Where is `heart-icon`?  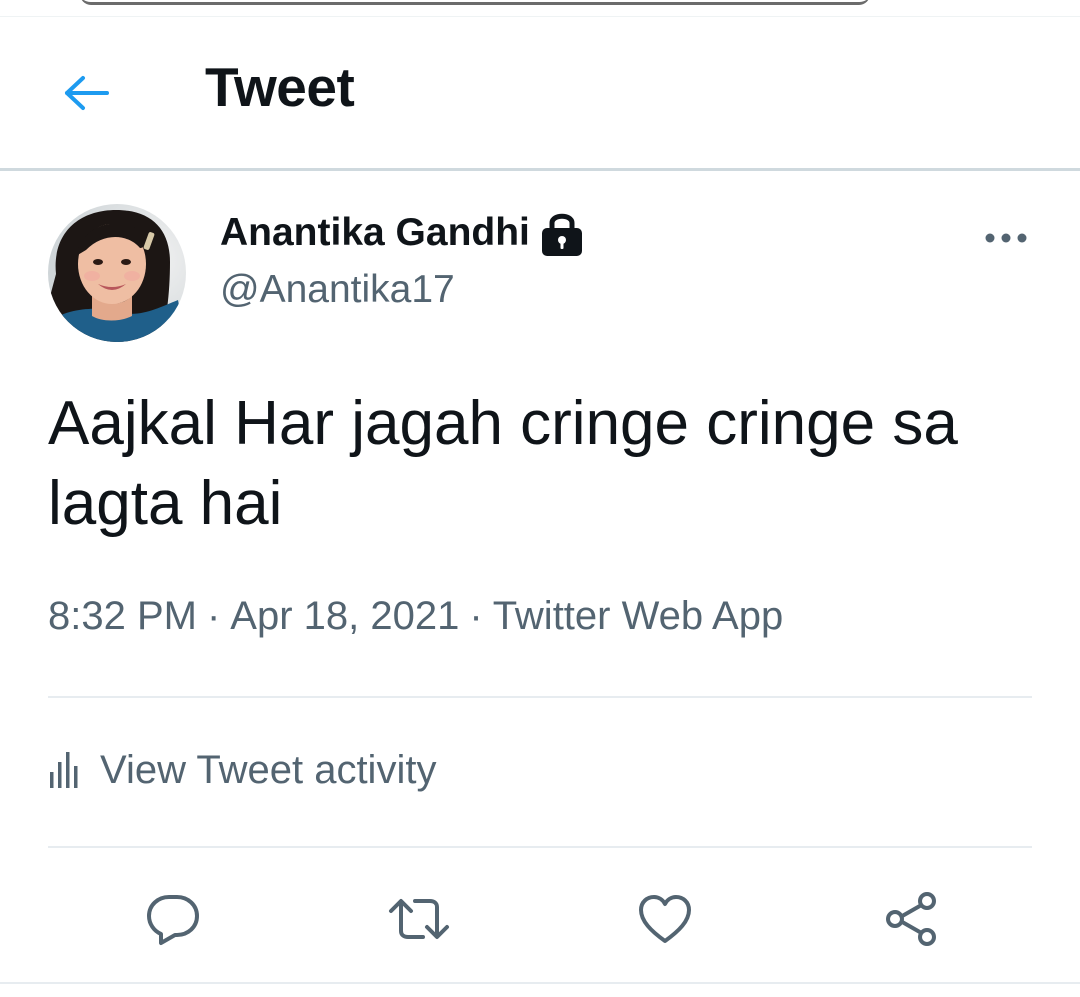
heart-icon is located at coordinates (665, 919).